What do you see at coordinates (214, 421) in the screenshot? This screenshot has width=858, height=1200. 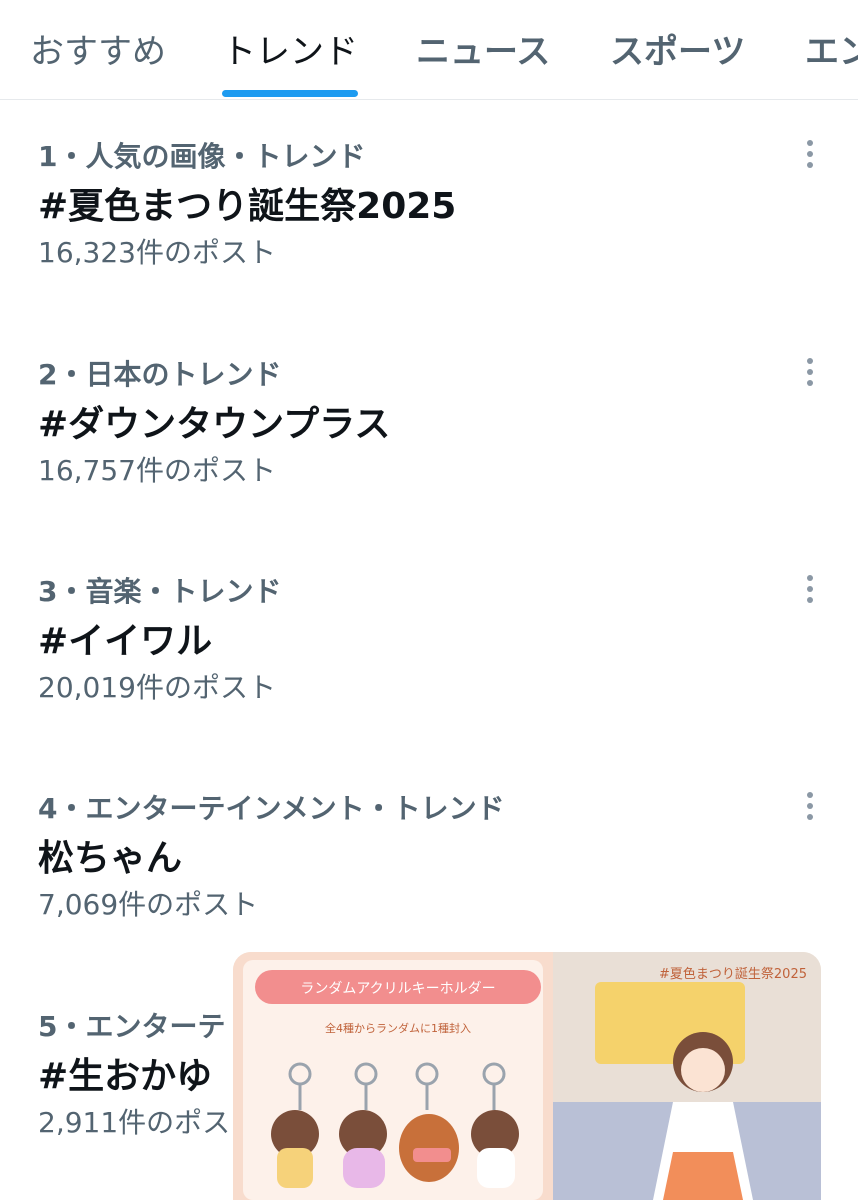 I see `trend-name: #ダウンタウンプラス` at bounding box center [214, 421].